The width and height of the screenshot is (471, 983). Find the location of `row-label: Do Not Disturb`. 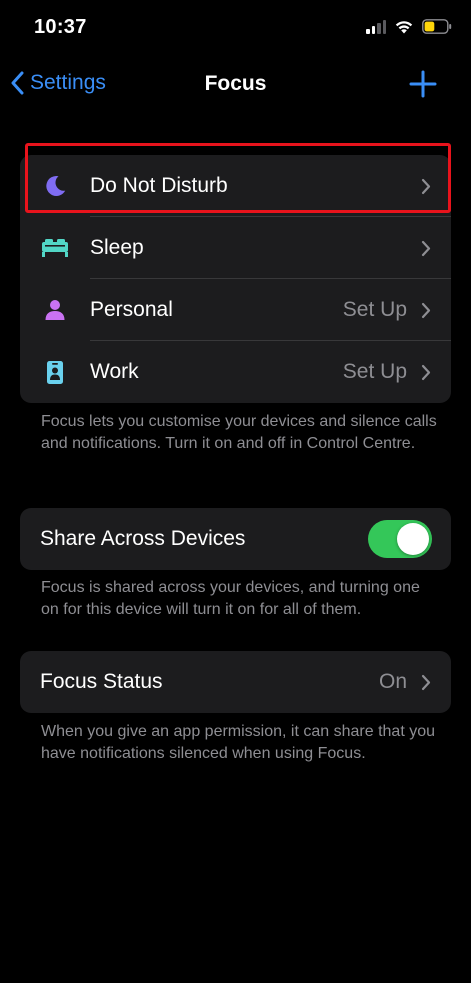

row-label: Do Not Disturb is located at coordinates (159, 185).